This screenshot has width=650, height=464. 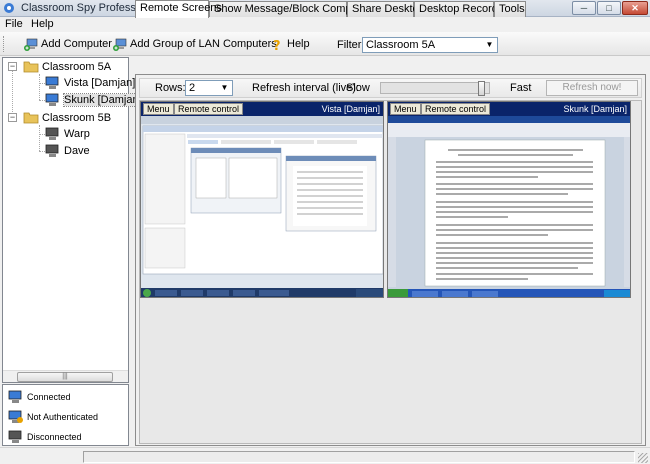 What do you see at coordinates (325, 24) in the screenshot?
I see `menu-bar: File Help` at bounding box center [325, 24].